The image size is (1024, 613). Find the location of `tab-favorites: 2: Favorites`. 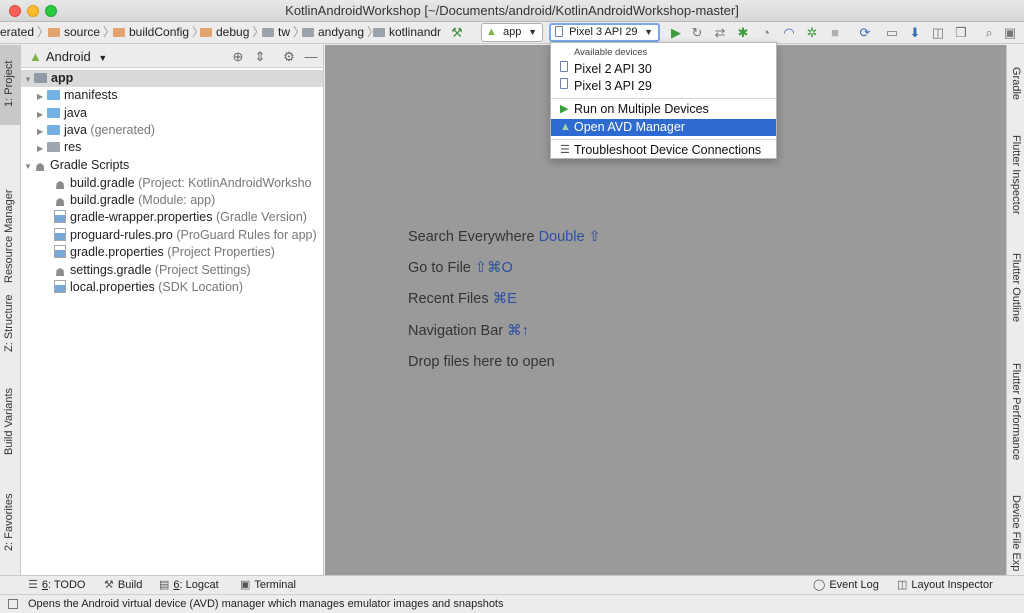

tab-favorites: 2: Favorites is located at coordinates (10, 525).